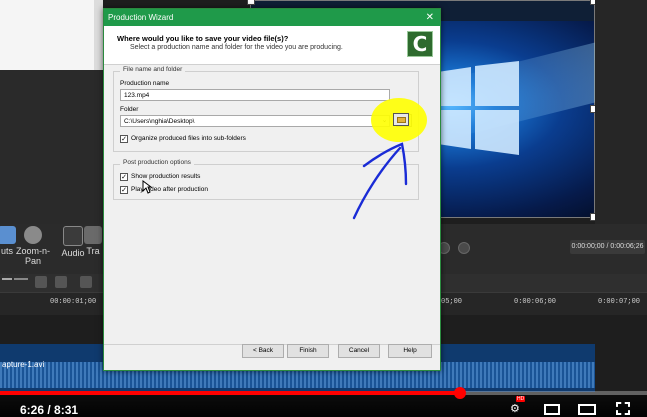  What do you see at coordinates (32, 256) in the screenshot?
I see `tool-label: Zoom-n- Pan` at bounding box center [32, 256].